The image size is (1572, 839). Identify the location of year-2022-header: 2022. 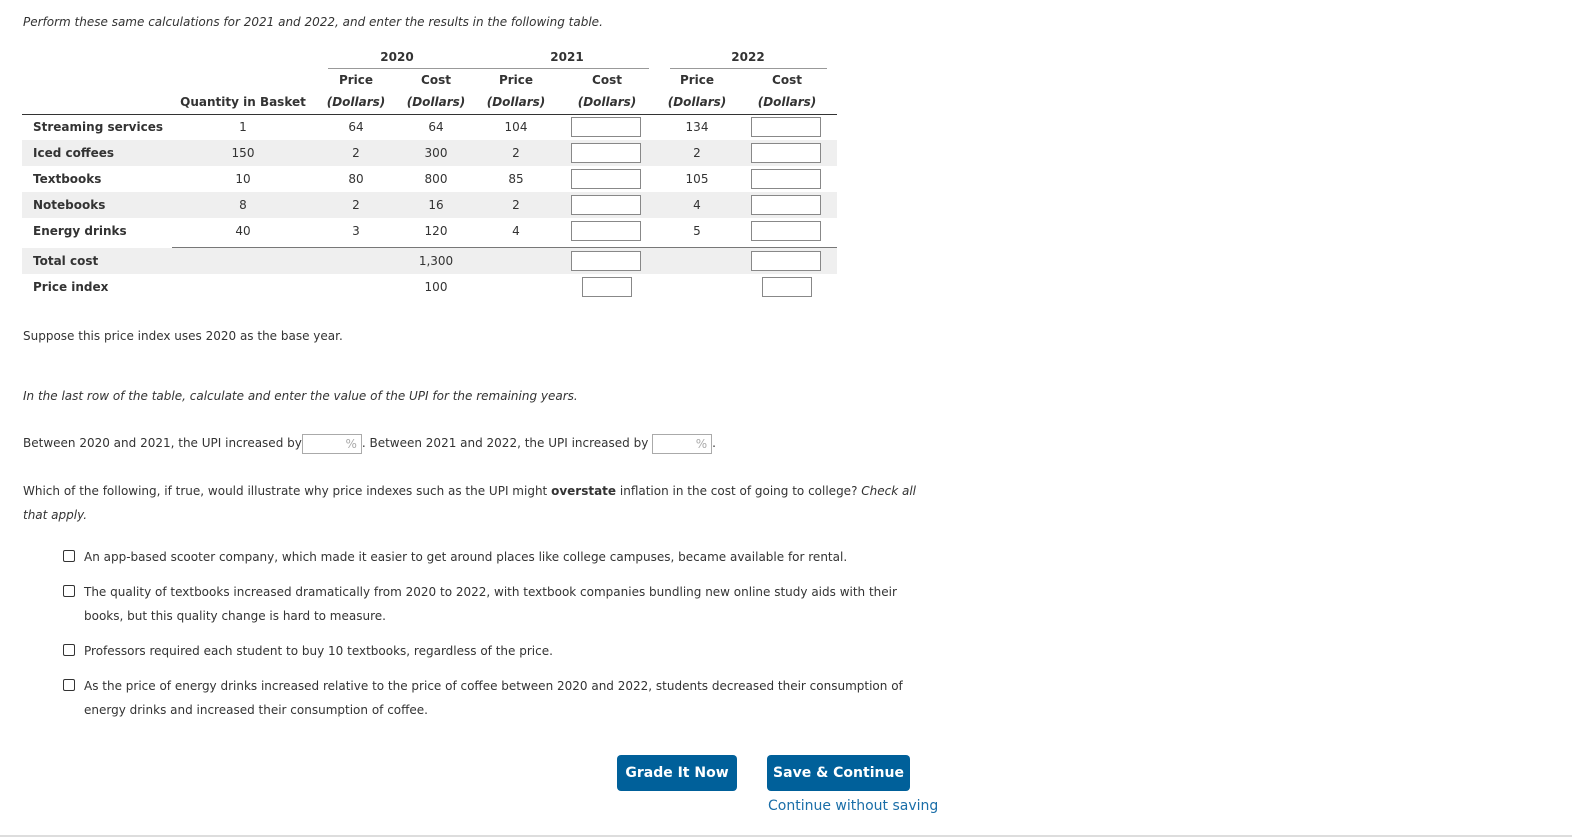
(748, 57).